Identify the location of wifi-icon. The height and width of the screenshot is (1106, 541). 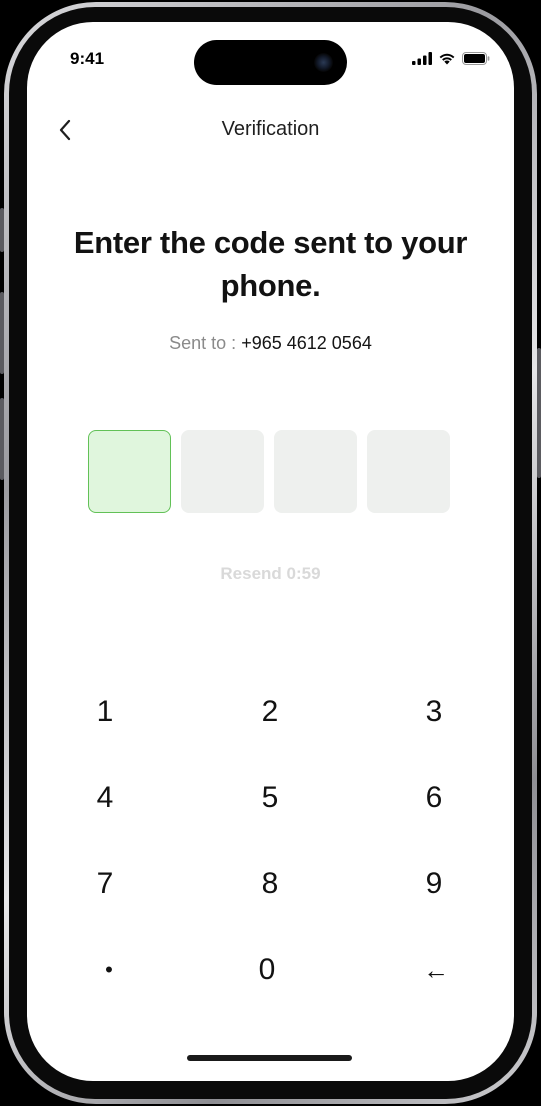
(447, 59).